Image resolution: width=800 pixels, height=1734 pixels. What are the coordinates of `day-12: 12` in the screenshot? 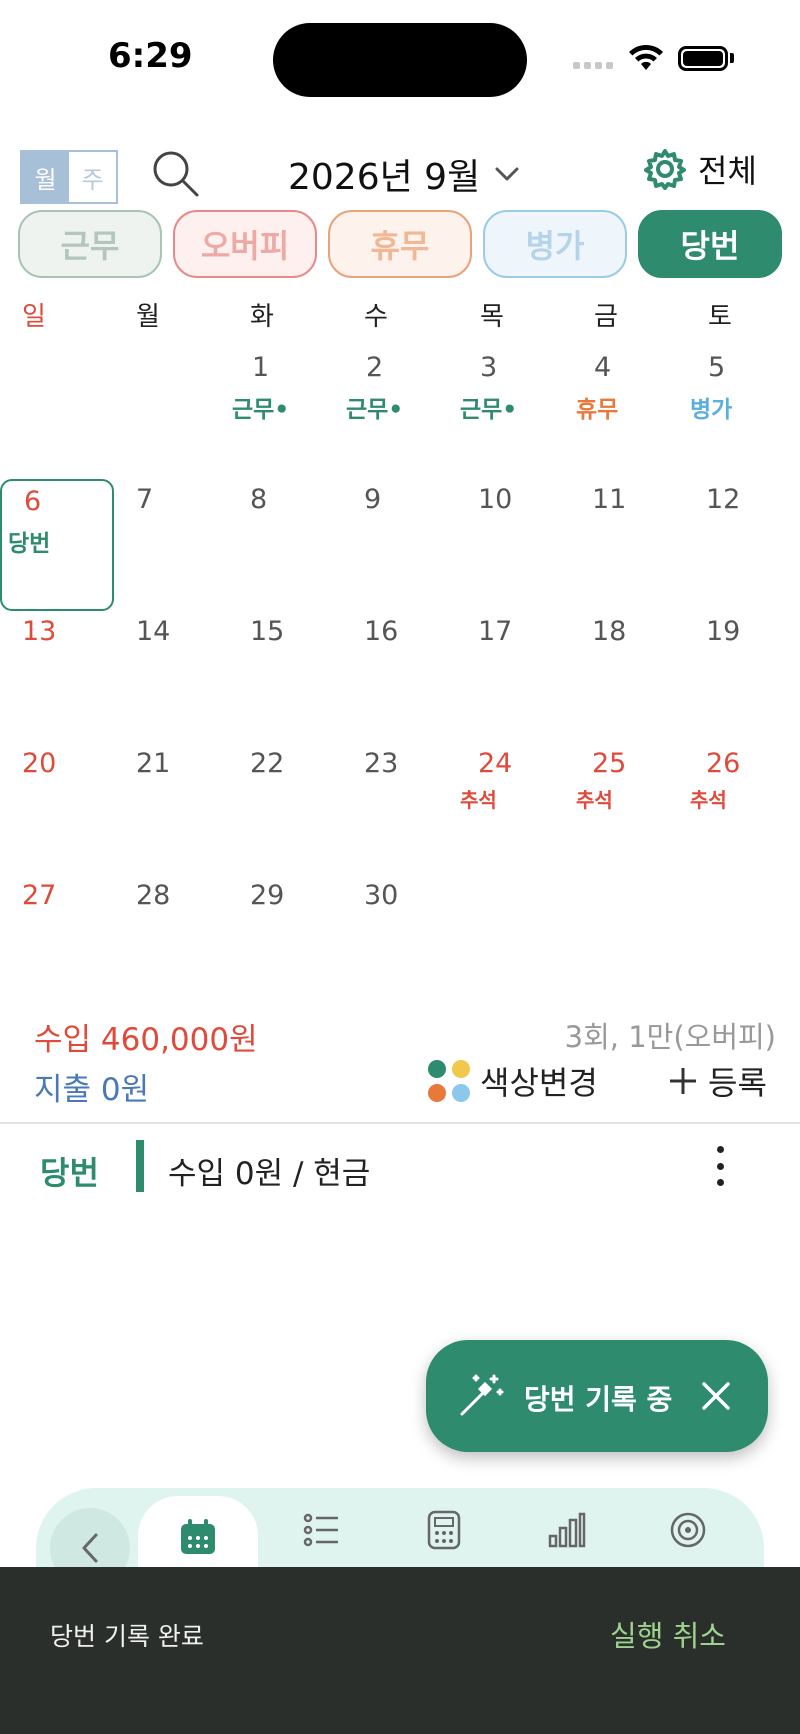 It's located at (723, 499).